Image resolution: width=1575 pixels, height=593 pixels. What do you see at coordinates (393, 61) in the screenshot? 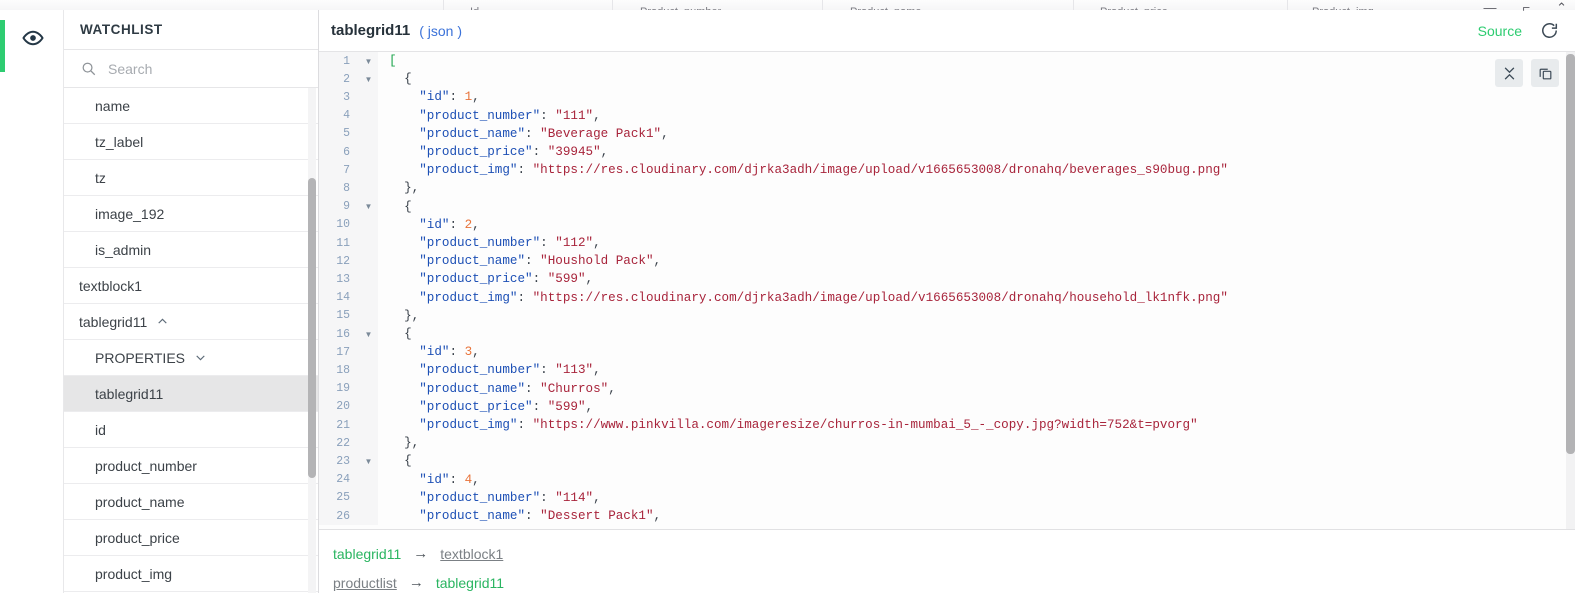
I see `code-text: [` at bounding box center [393, 61].